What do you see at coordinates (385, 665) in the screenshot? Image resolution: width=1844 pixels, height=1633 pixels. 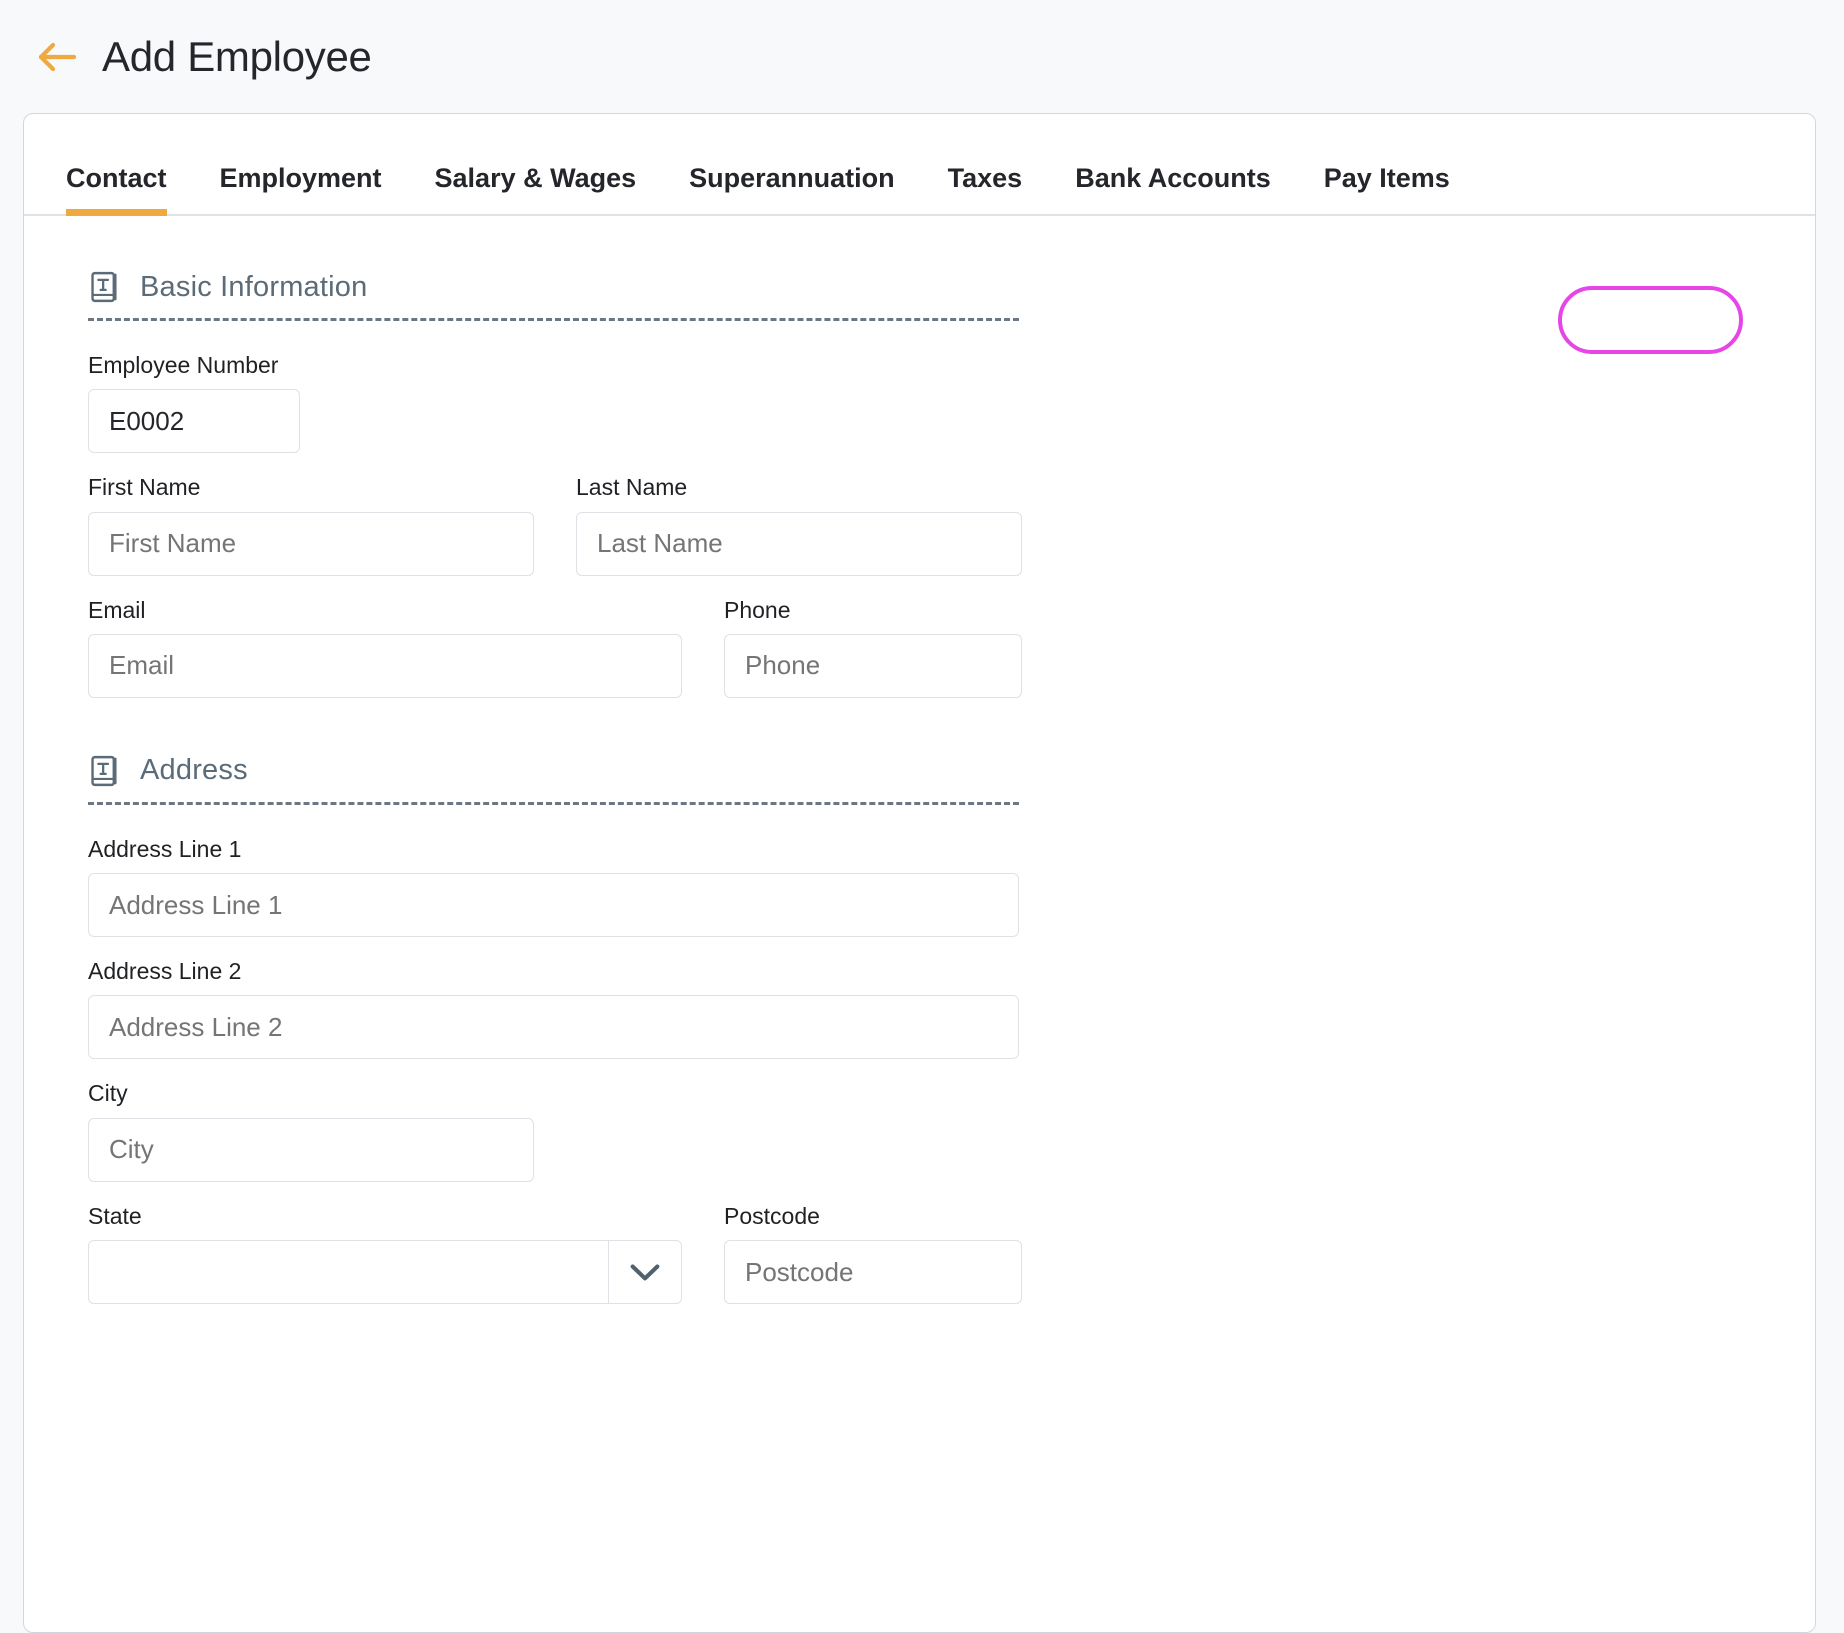 I see `email-input` at bounding box center [385, 665].